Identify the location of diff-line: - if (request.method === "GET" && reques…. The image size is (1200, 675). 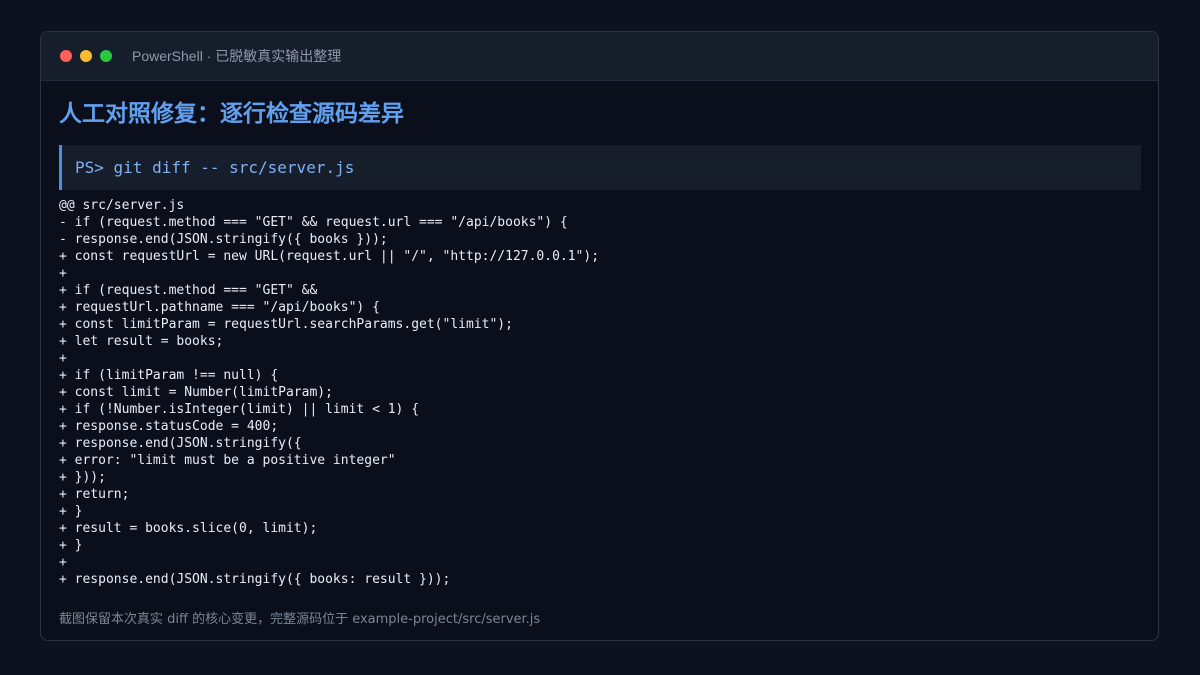
(313, 222).